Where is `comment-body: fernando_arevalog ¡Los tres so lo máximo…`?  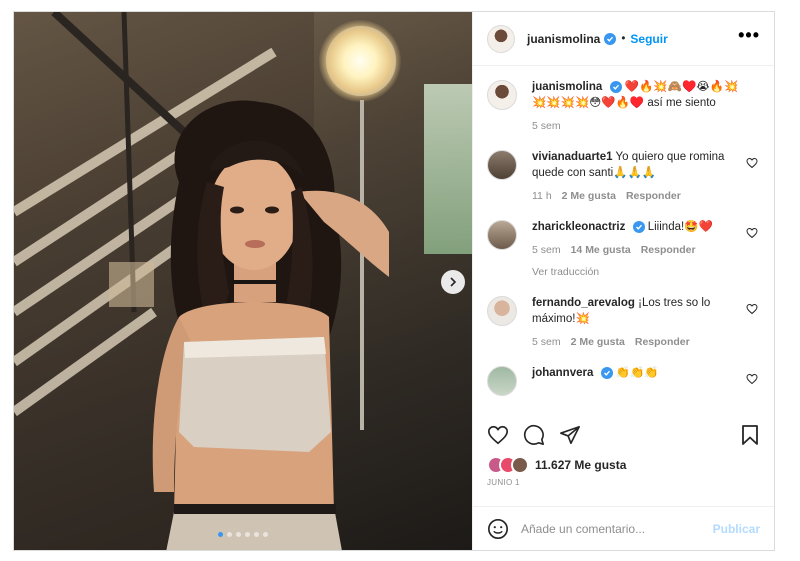 comment-body: fernando_arevalog ¡Los tres so lo máximo… is located at coordinates (637, 322).